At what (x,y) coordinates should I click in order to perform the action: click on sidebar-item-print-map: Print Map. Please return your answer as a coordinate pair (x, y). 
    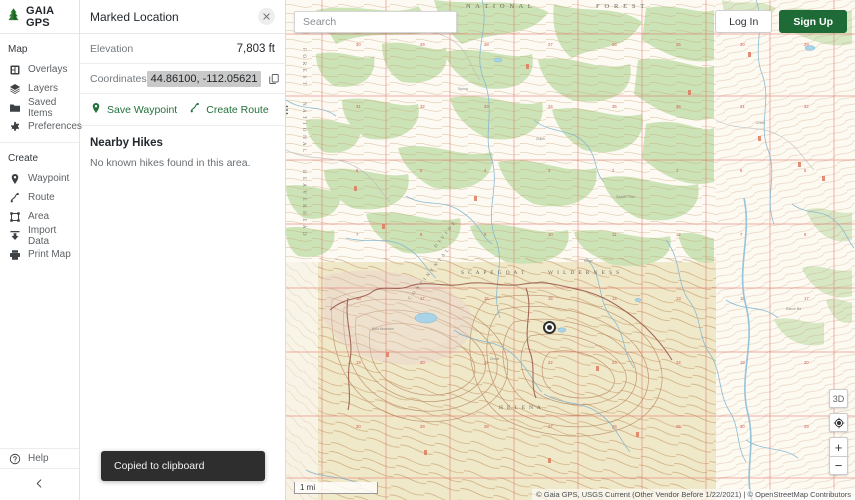
    Looking at the image, I should click on (39, 254).